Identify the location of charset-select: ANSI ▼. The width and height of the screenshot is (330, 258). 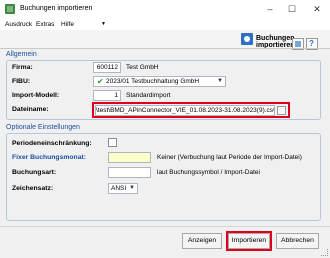
(123, 188).